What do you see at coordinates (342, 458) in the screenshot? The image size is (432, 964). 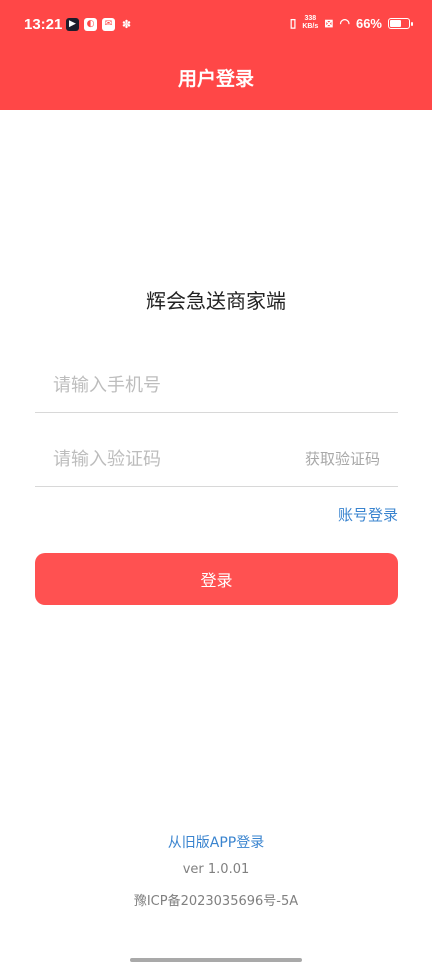 I see `get-code-button: 获取验证码` at bounding box center [342, 458].